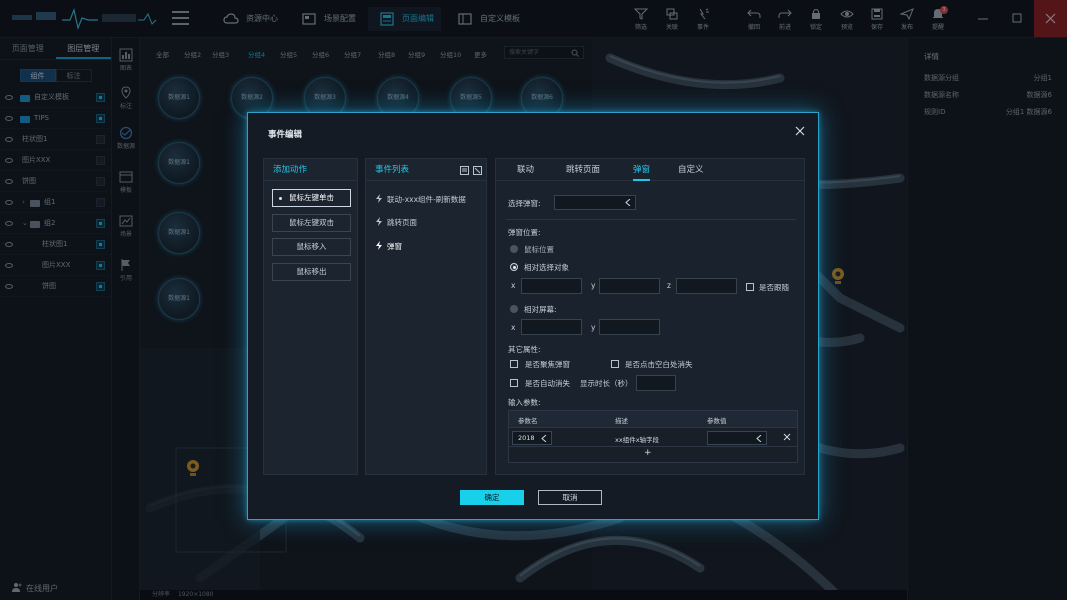 This screenshot has height=600, width=1067. I want to click on select-popup-label: 选择弹窗:, so click(524, 203).